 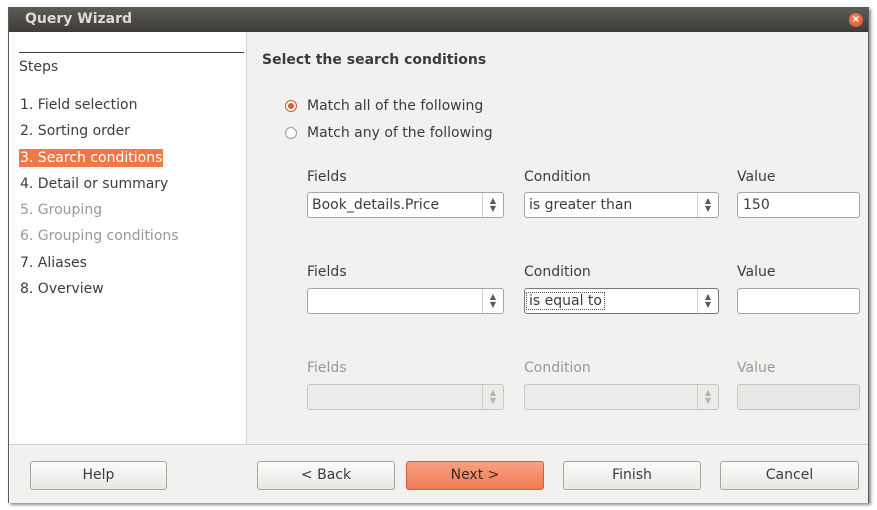 What do you see at coordinates (98, 475) in the screenshot?
I see `help-button: Help` at bounding box center [98, 475].